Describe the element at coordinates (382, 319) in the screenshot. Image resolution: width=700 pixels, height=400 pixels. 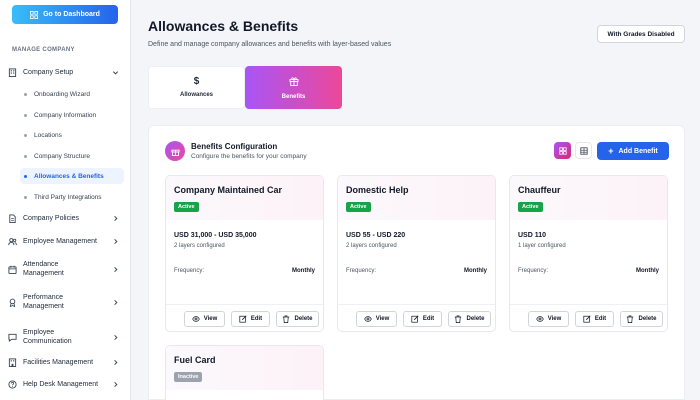
I see `view-label: View` at that location.